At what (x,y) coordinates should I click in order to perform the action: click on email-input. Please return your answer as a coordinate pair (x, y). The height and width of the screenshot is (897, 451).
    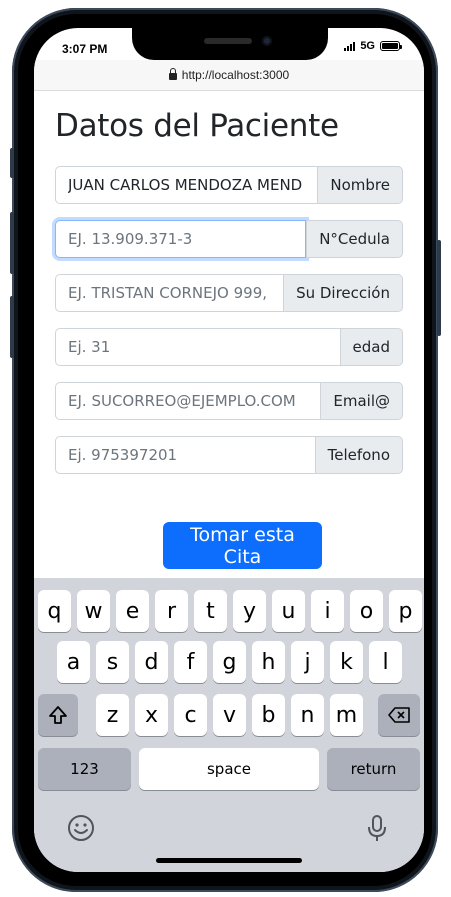
    Looking at the image, I should click on (188, 401).